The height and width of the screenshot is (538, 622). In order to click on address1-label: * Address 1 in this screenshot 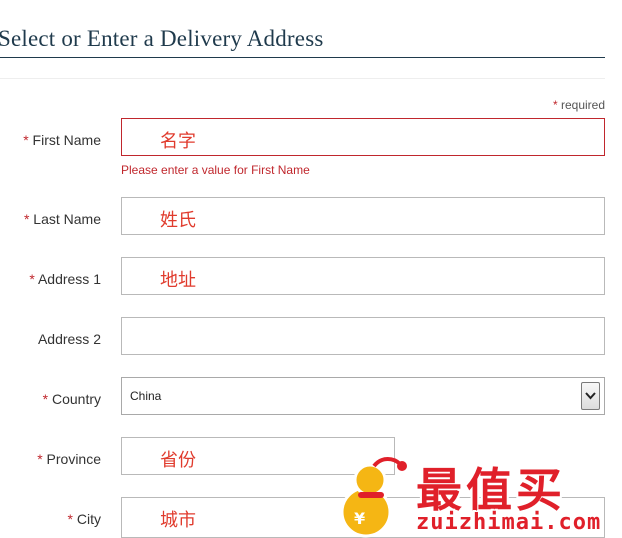, I will do `click(50, 279)`.